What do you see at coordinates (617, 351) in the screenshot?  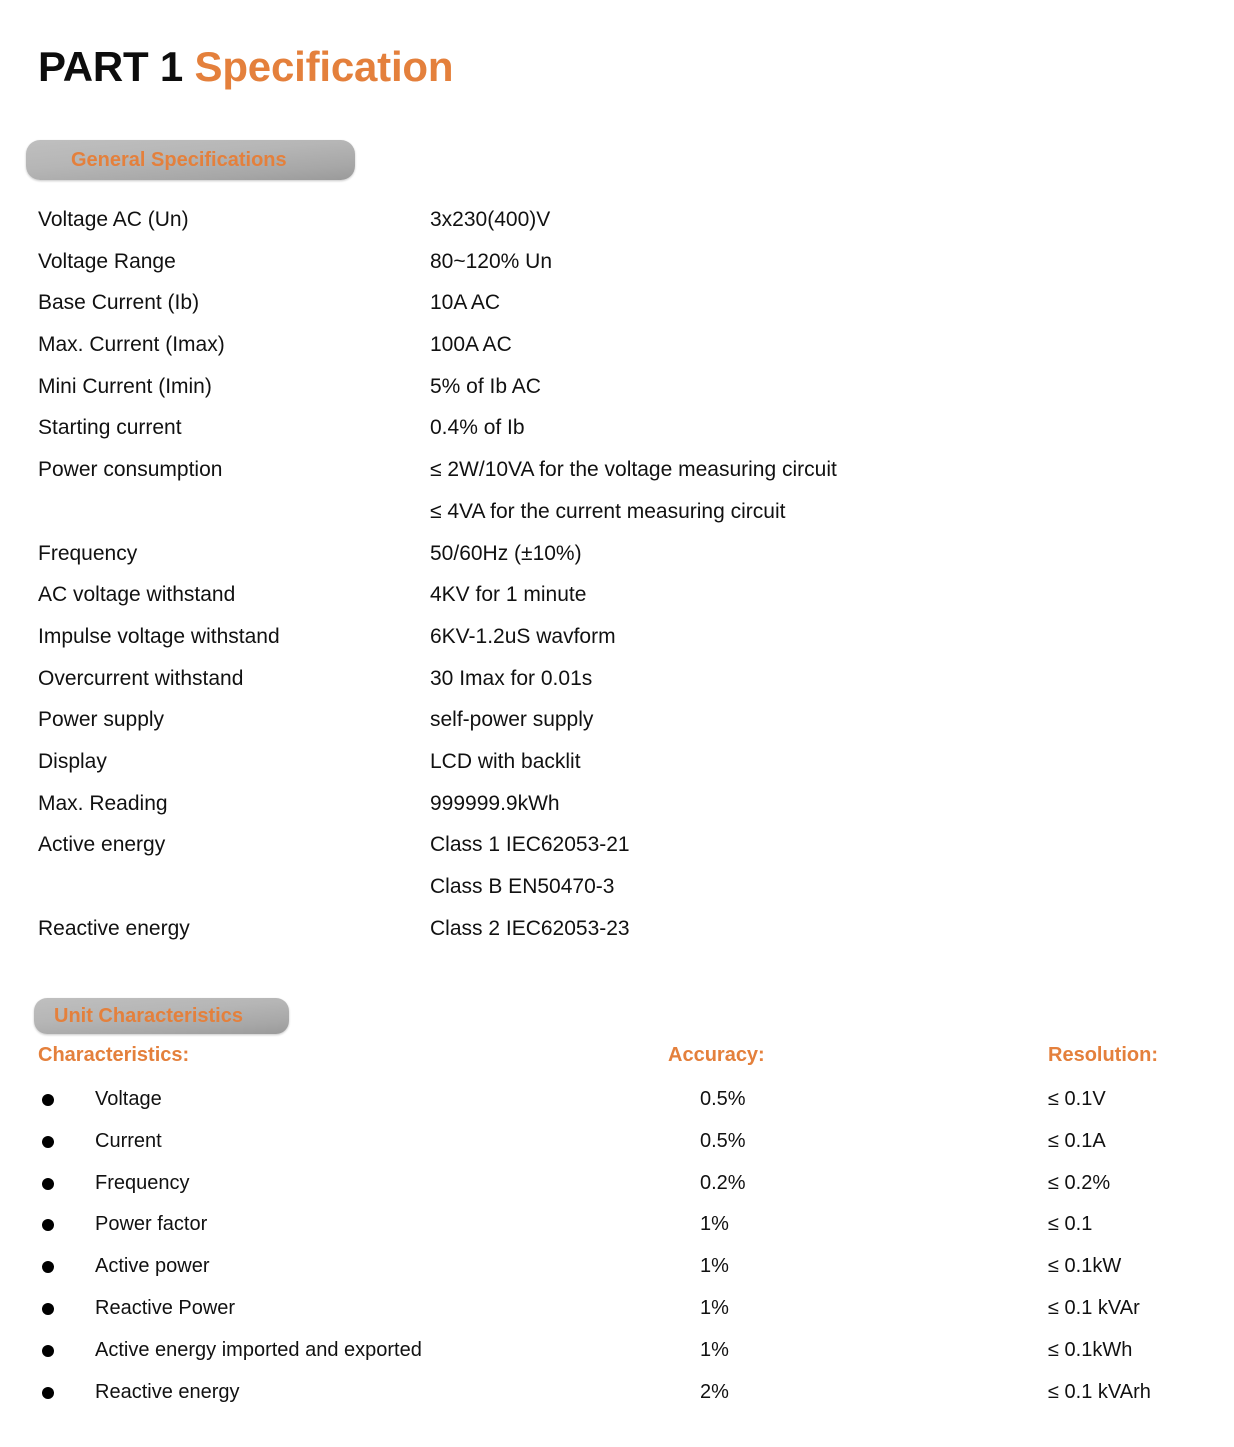 I see `spec-row: Max. Current (Imax) 100A AC` at bounding box center [617, 351].